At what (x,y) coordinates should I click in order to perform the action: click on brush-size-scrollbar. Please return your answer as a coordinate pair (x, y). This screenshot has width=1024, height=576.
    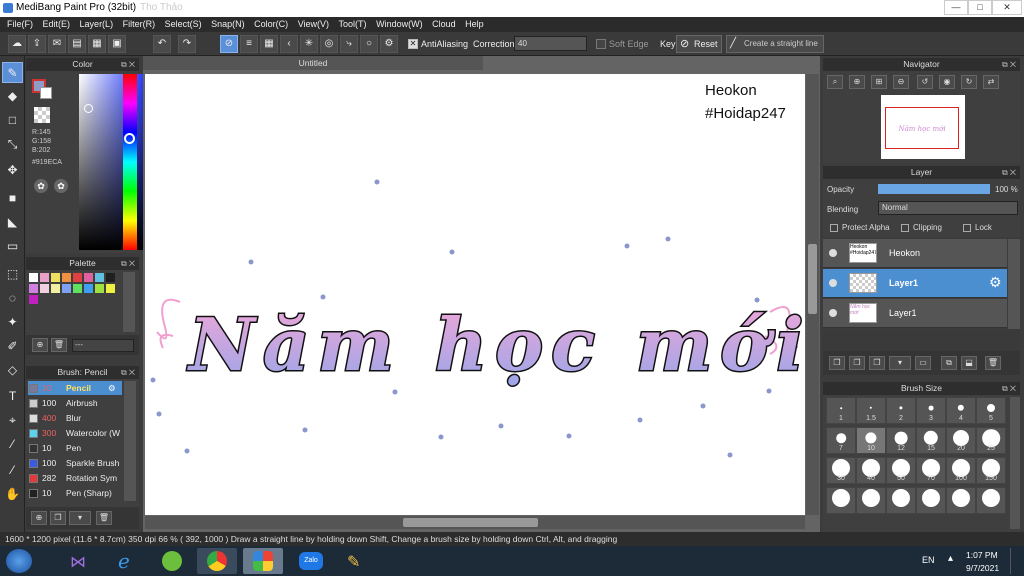
    Looking at the image, I should click on (1015, 463).